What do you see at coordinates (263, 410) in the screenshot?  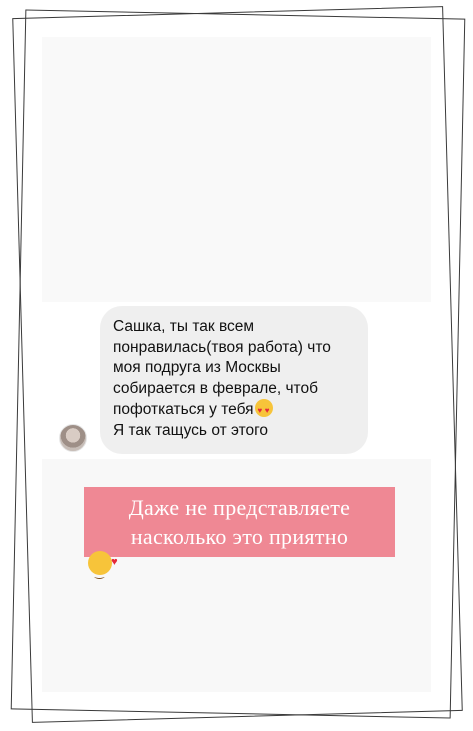 I see `heart-eyes-emoji-icon` at bounding box center [263, 410].